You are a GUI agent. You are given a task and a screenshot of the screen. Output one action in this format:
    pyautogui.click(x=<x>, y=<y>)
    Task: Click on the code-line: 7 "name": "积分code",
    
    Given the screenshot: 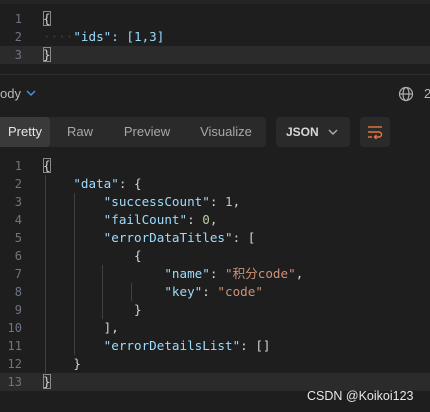 What is the action you would take?
    pyautogui.click(x=215, y=274)
    